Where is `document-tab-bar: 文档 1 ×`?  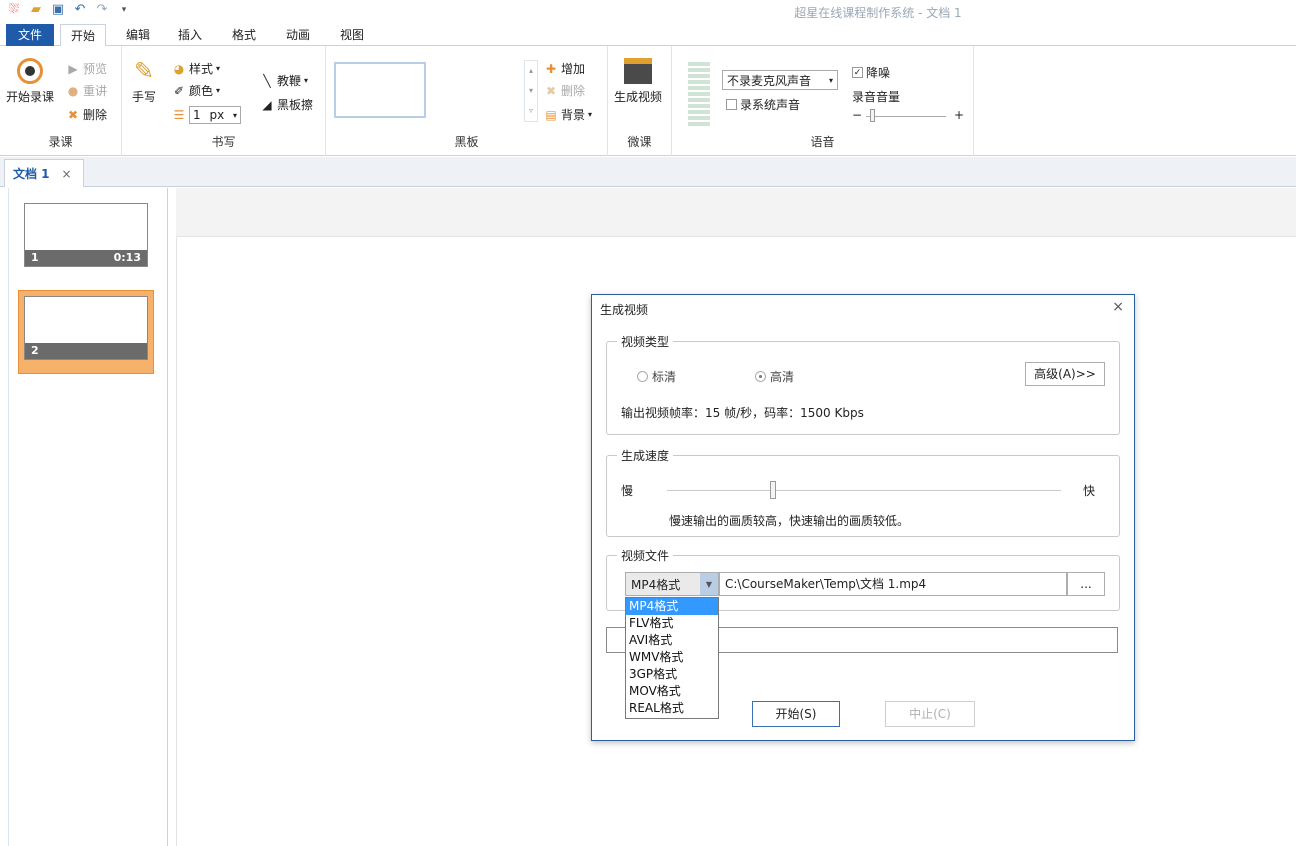
document-tab-bar: 文档 1 × is located at coordinates (648, 172).